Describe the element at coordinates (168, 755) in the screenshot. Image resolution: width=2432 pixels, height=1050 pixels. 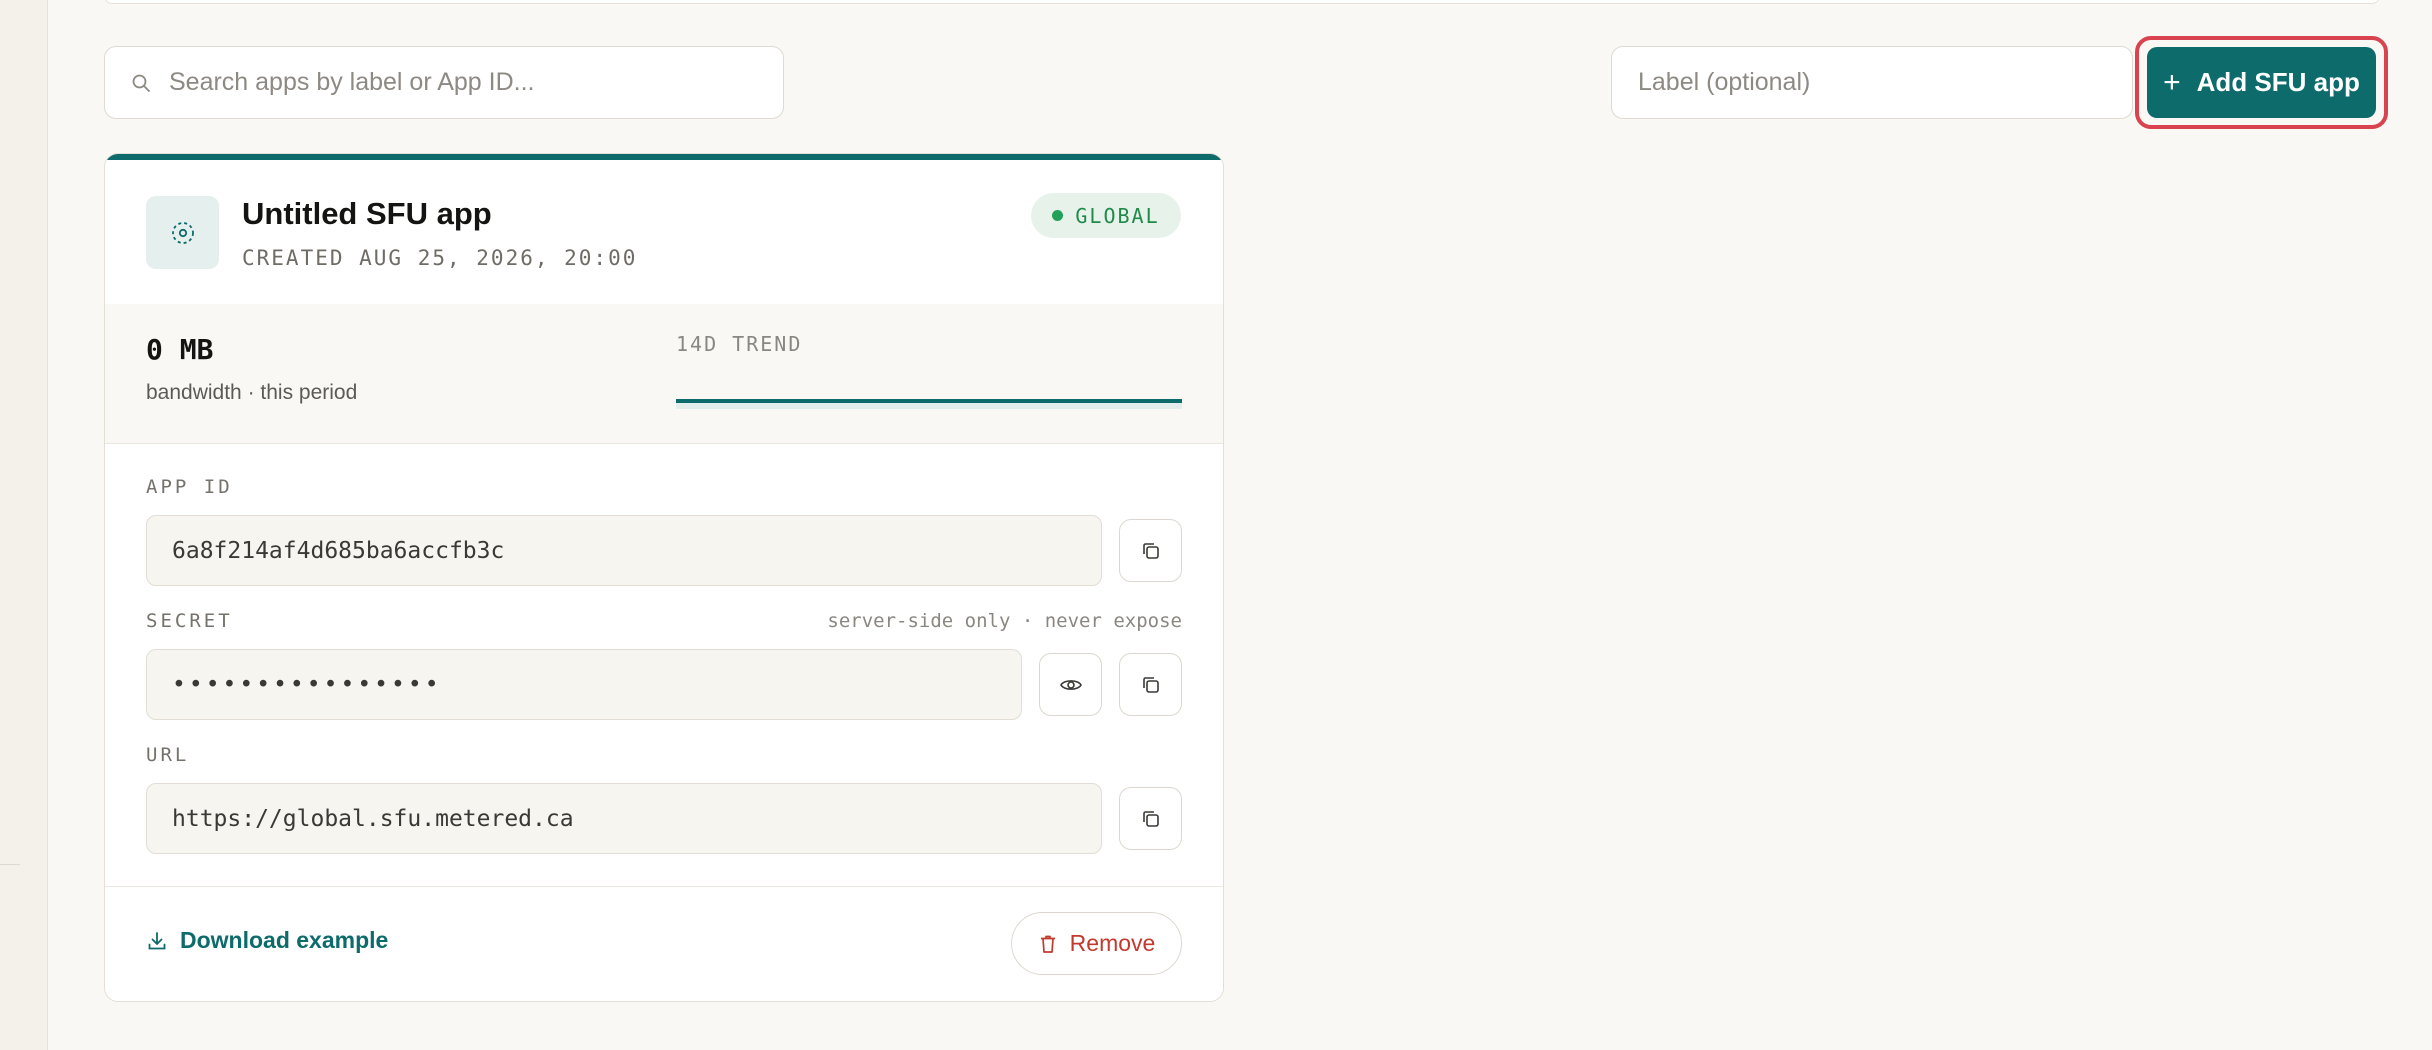
I see `url-label: URL` at that location.